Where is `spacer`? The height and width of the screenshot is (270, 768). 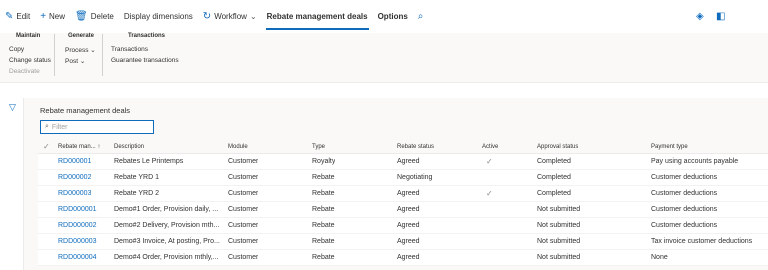
spacer is located at coordinates (384, 91).